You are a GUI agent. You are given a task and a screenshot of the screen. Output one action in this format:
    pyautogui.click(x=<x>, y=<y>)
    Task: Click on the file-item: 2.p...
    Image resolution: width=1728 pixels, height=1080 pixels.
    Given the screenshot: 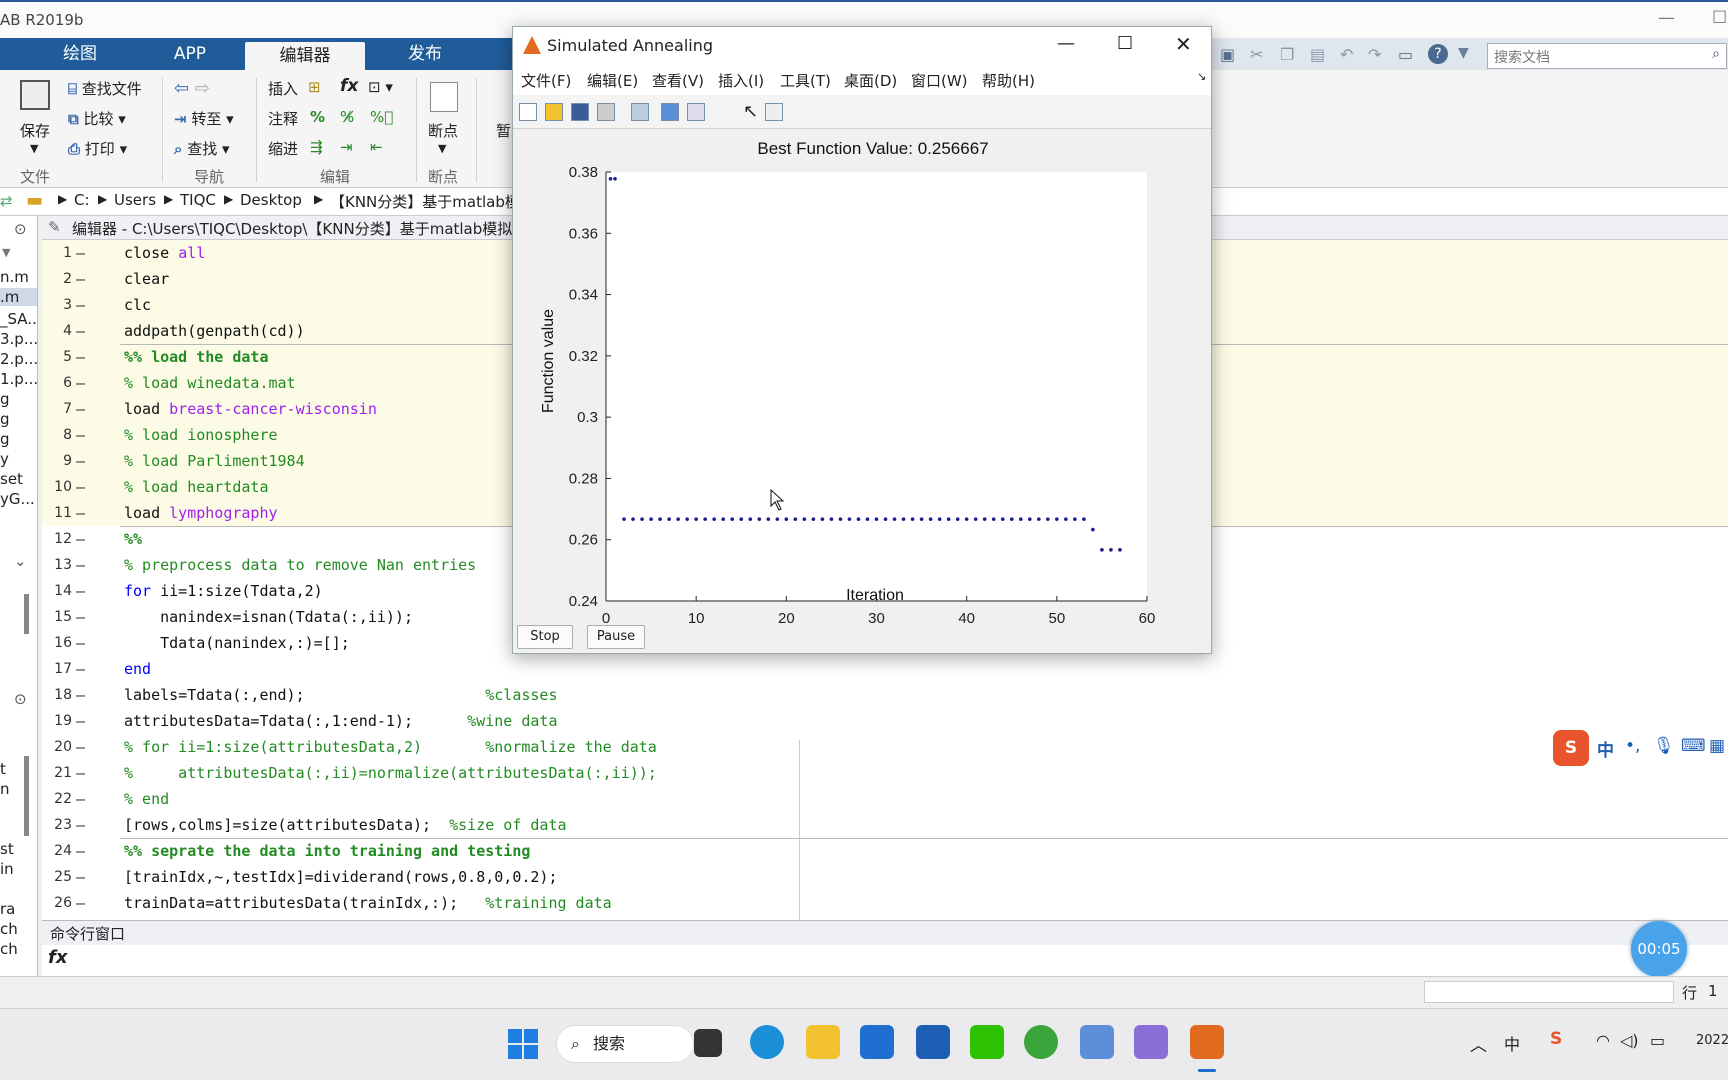 What is the action you would take?
    pyautogui.click(x=18, y=359)
    